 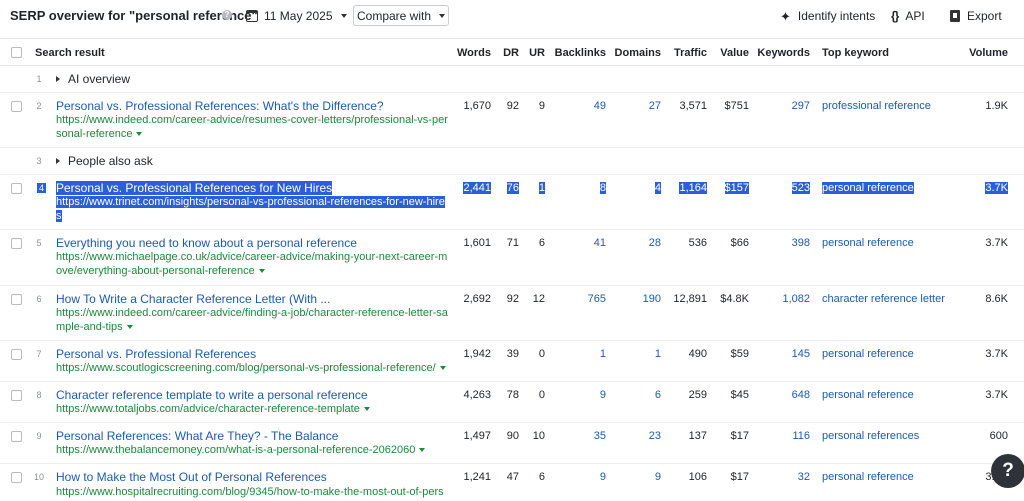 I want to click on words-value: 1,497, so click(x=477, y=436).